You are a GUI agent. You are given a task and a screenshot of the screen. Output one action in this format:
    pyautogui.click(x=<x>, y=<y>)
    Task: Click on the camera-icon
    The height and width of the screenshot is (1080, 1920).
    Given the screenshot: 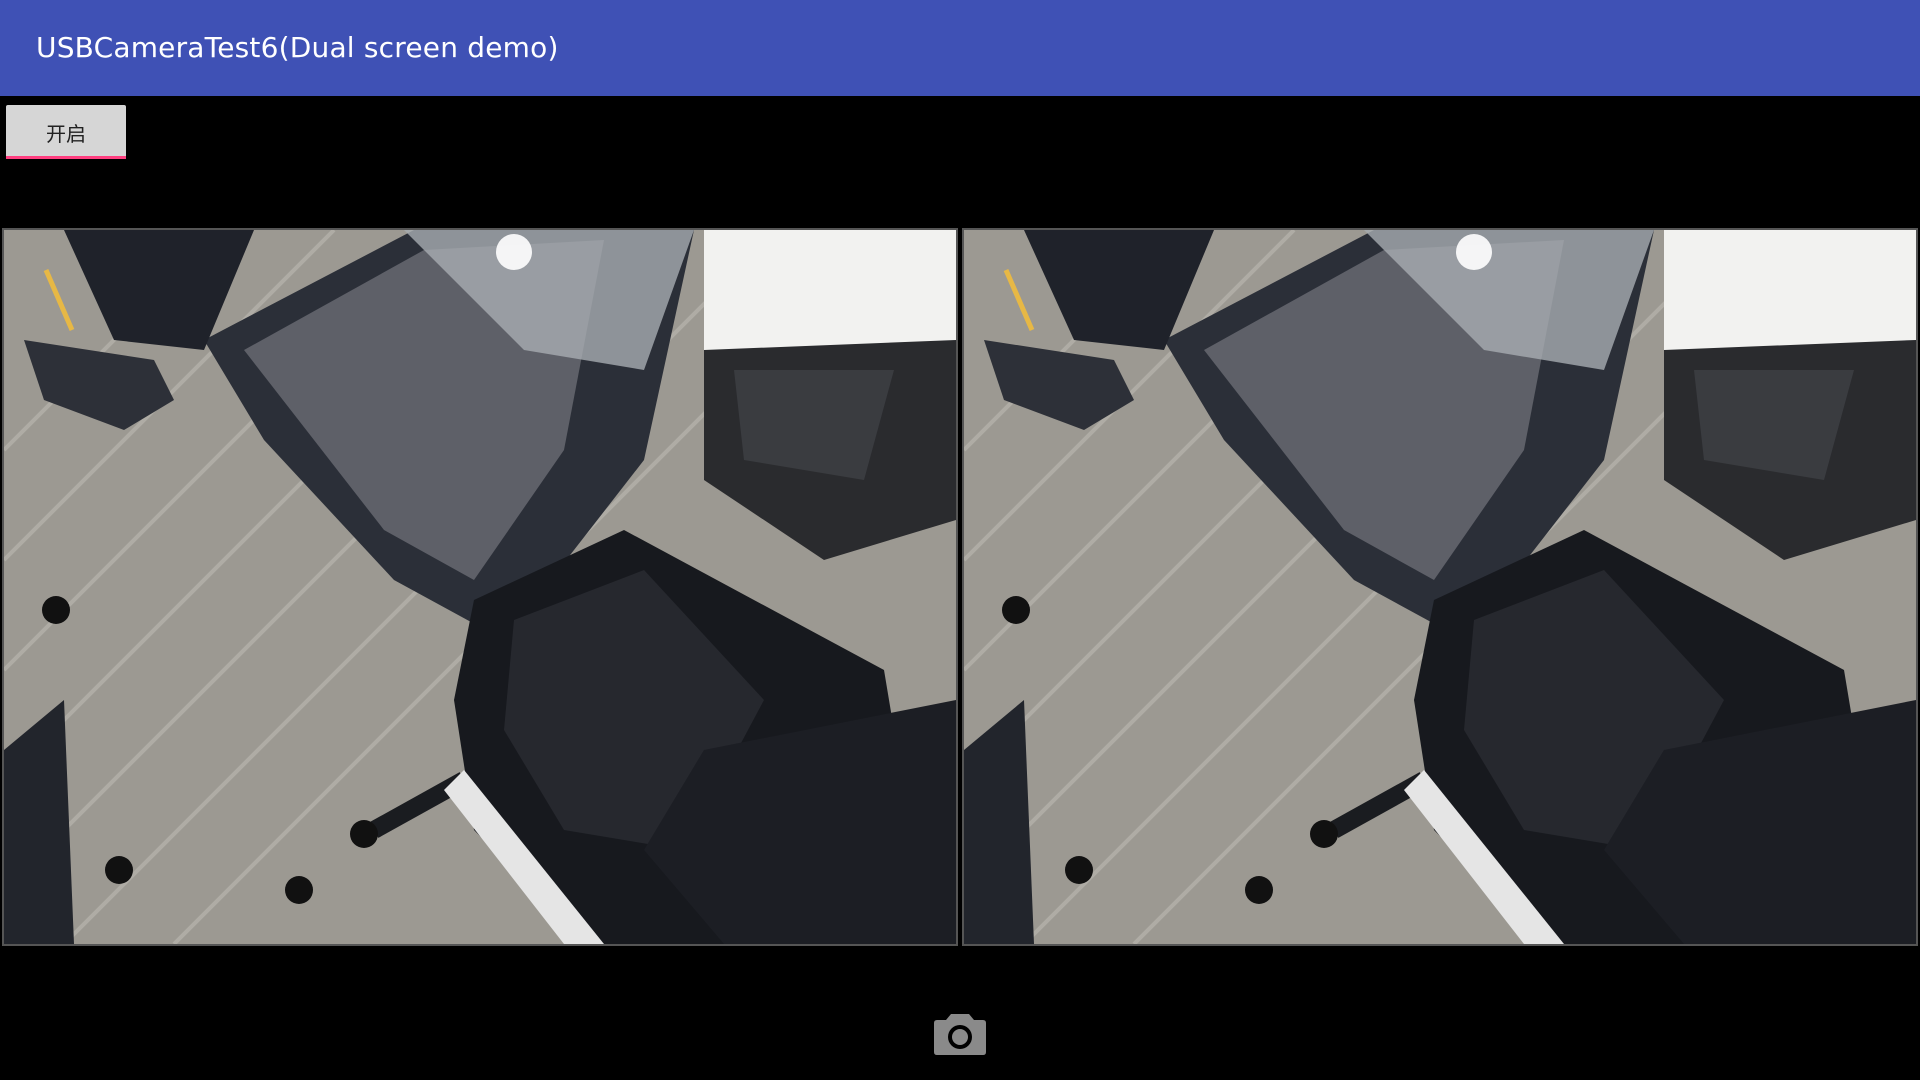 What is the action you would take?
    pyautogui.click(x=960, y=1034)
    